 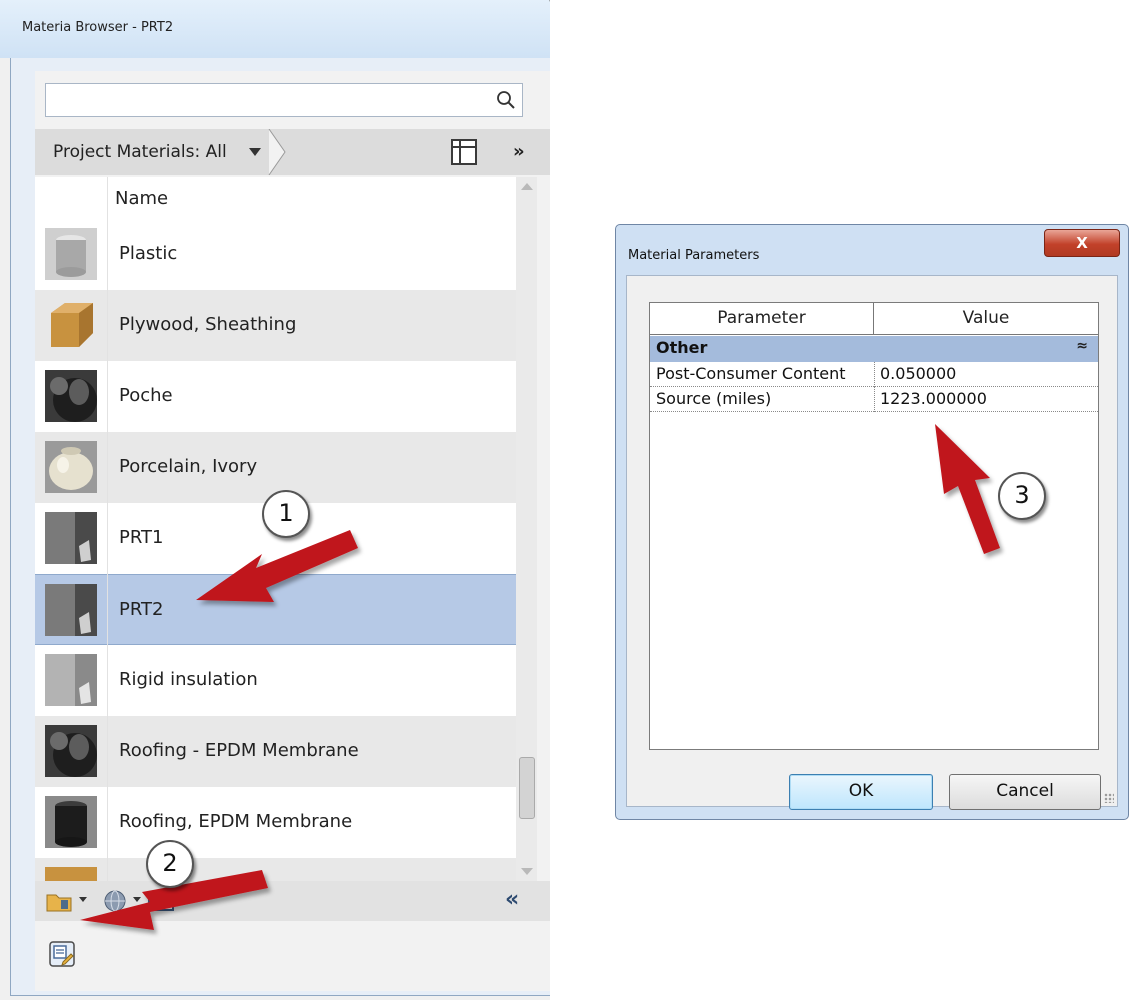 What do you see at coordinates (148, 253) in the screenshot?
I see `material-name: Plastic` at bounding box center [148, 253].